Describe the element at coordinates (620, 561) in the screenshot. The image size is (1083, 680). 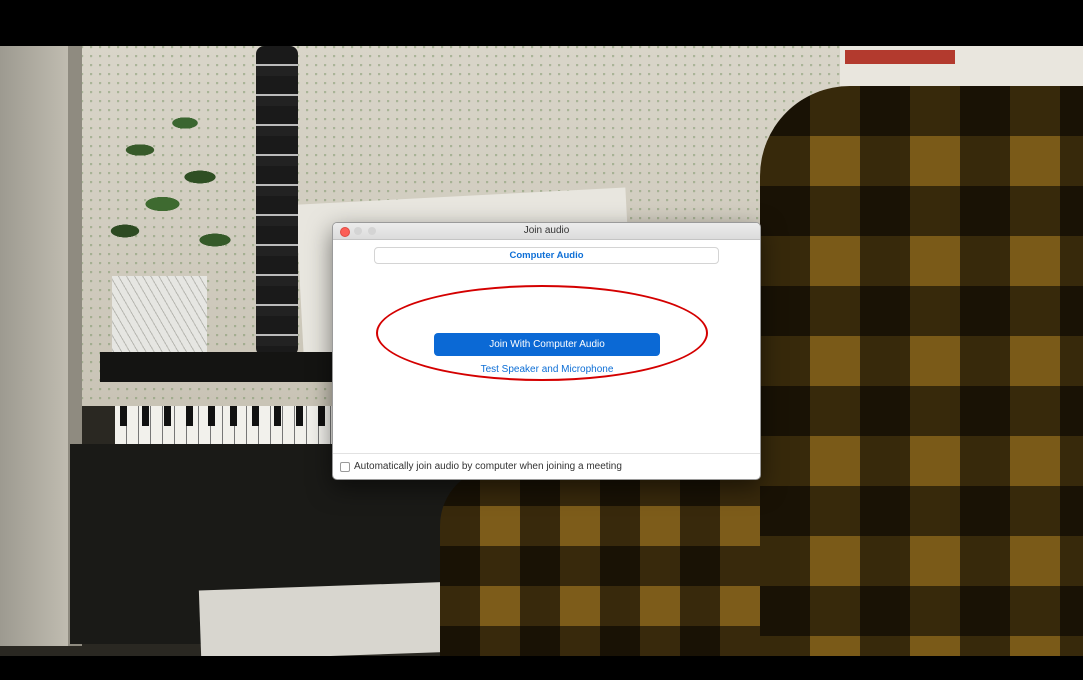
I see `person-arm` at that location.